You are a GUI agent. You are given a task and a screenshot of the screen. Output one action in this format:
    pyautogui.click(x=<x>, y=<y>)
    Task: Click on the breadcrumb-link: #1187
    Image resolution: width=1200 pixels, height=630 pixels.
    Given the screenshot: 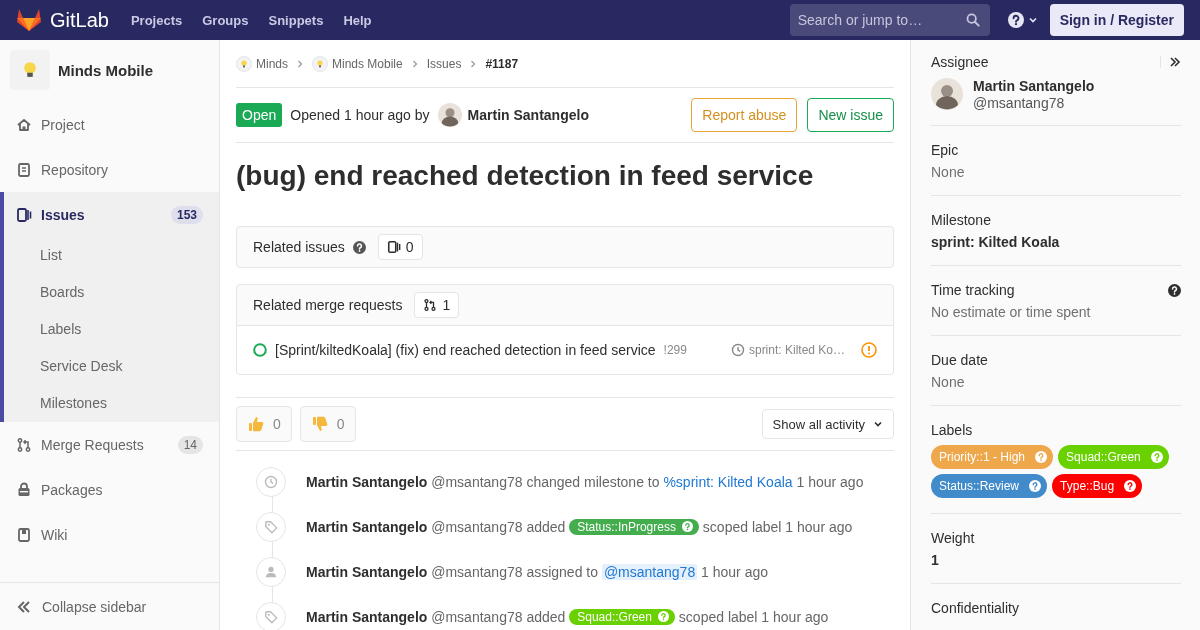 What is the action you would take?
    pyautogui.click(x=502, y=63)
    